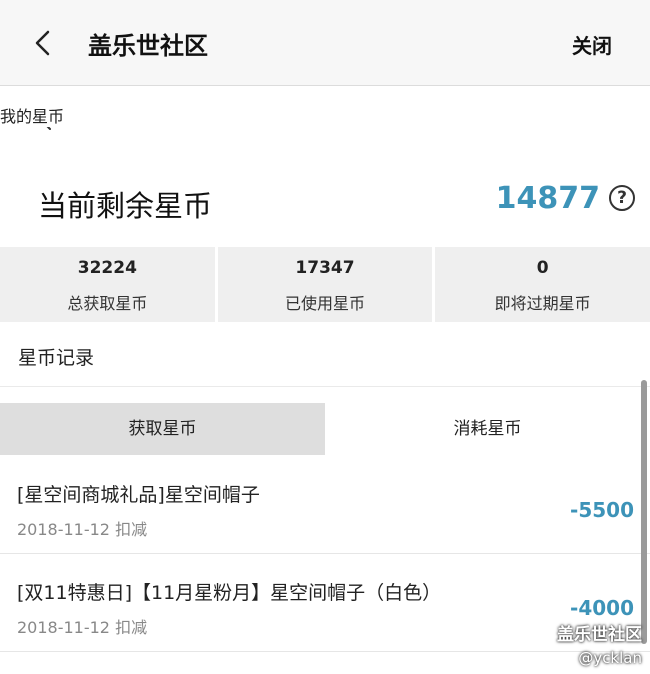 This screenshot has height=674, width=650. I want to click on app-title: 盖乐世社区, so click(148, 46).